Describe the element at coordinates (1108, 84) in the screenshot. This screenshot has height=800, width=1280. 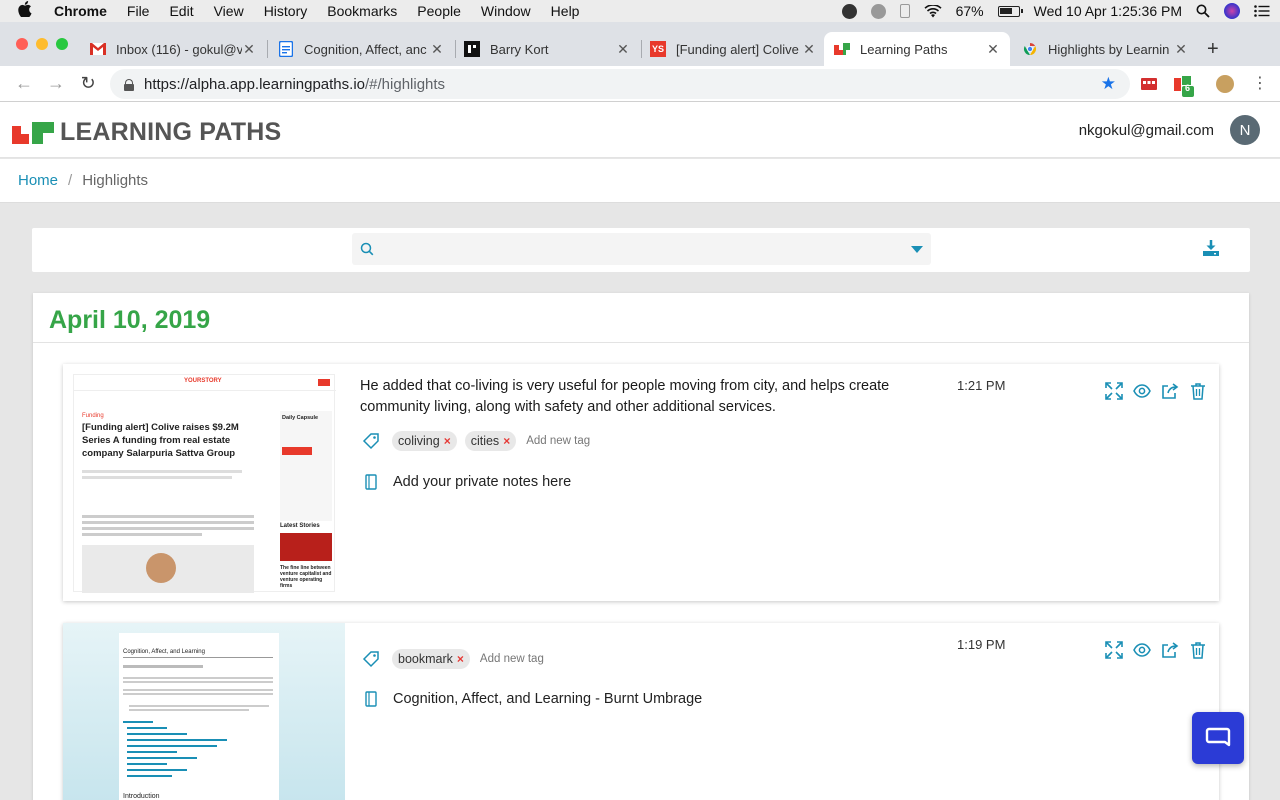
I see `bookmark-star-icon: ★` at that location.